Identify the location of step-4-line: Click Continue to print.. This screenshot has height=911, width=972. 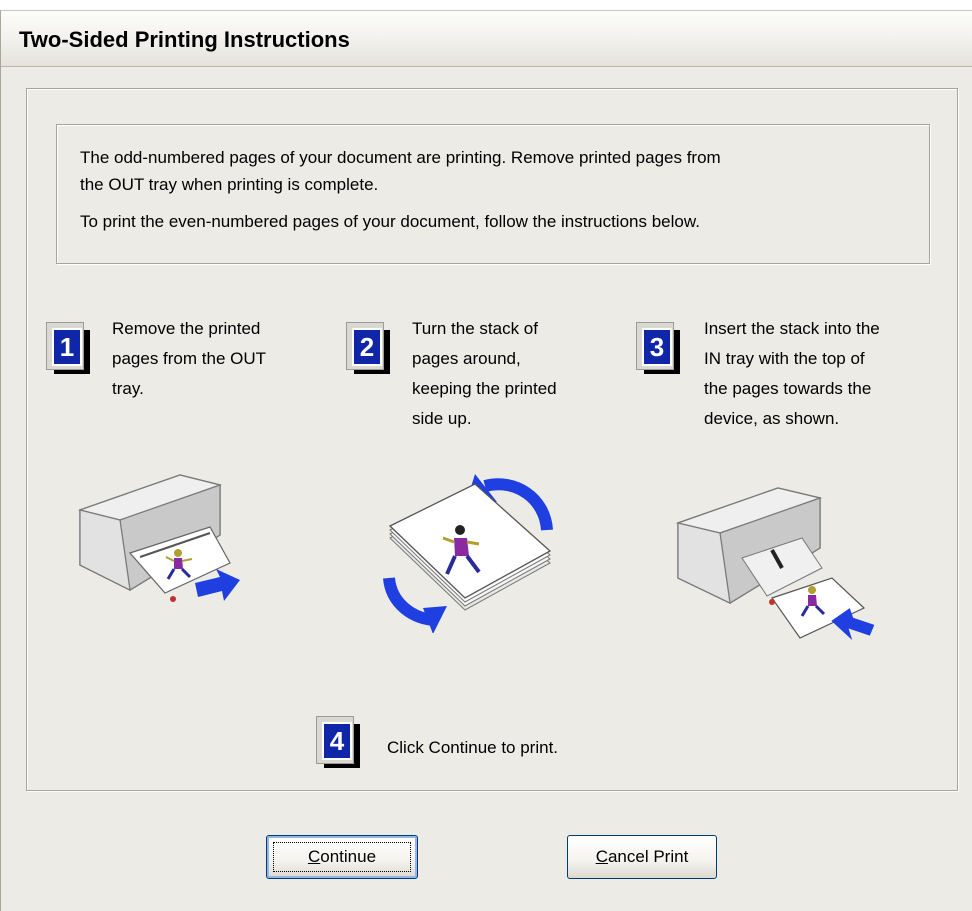
(473, 747).